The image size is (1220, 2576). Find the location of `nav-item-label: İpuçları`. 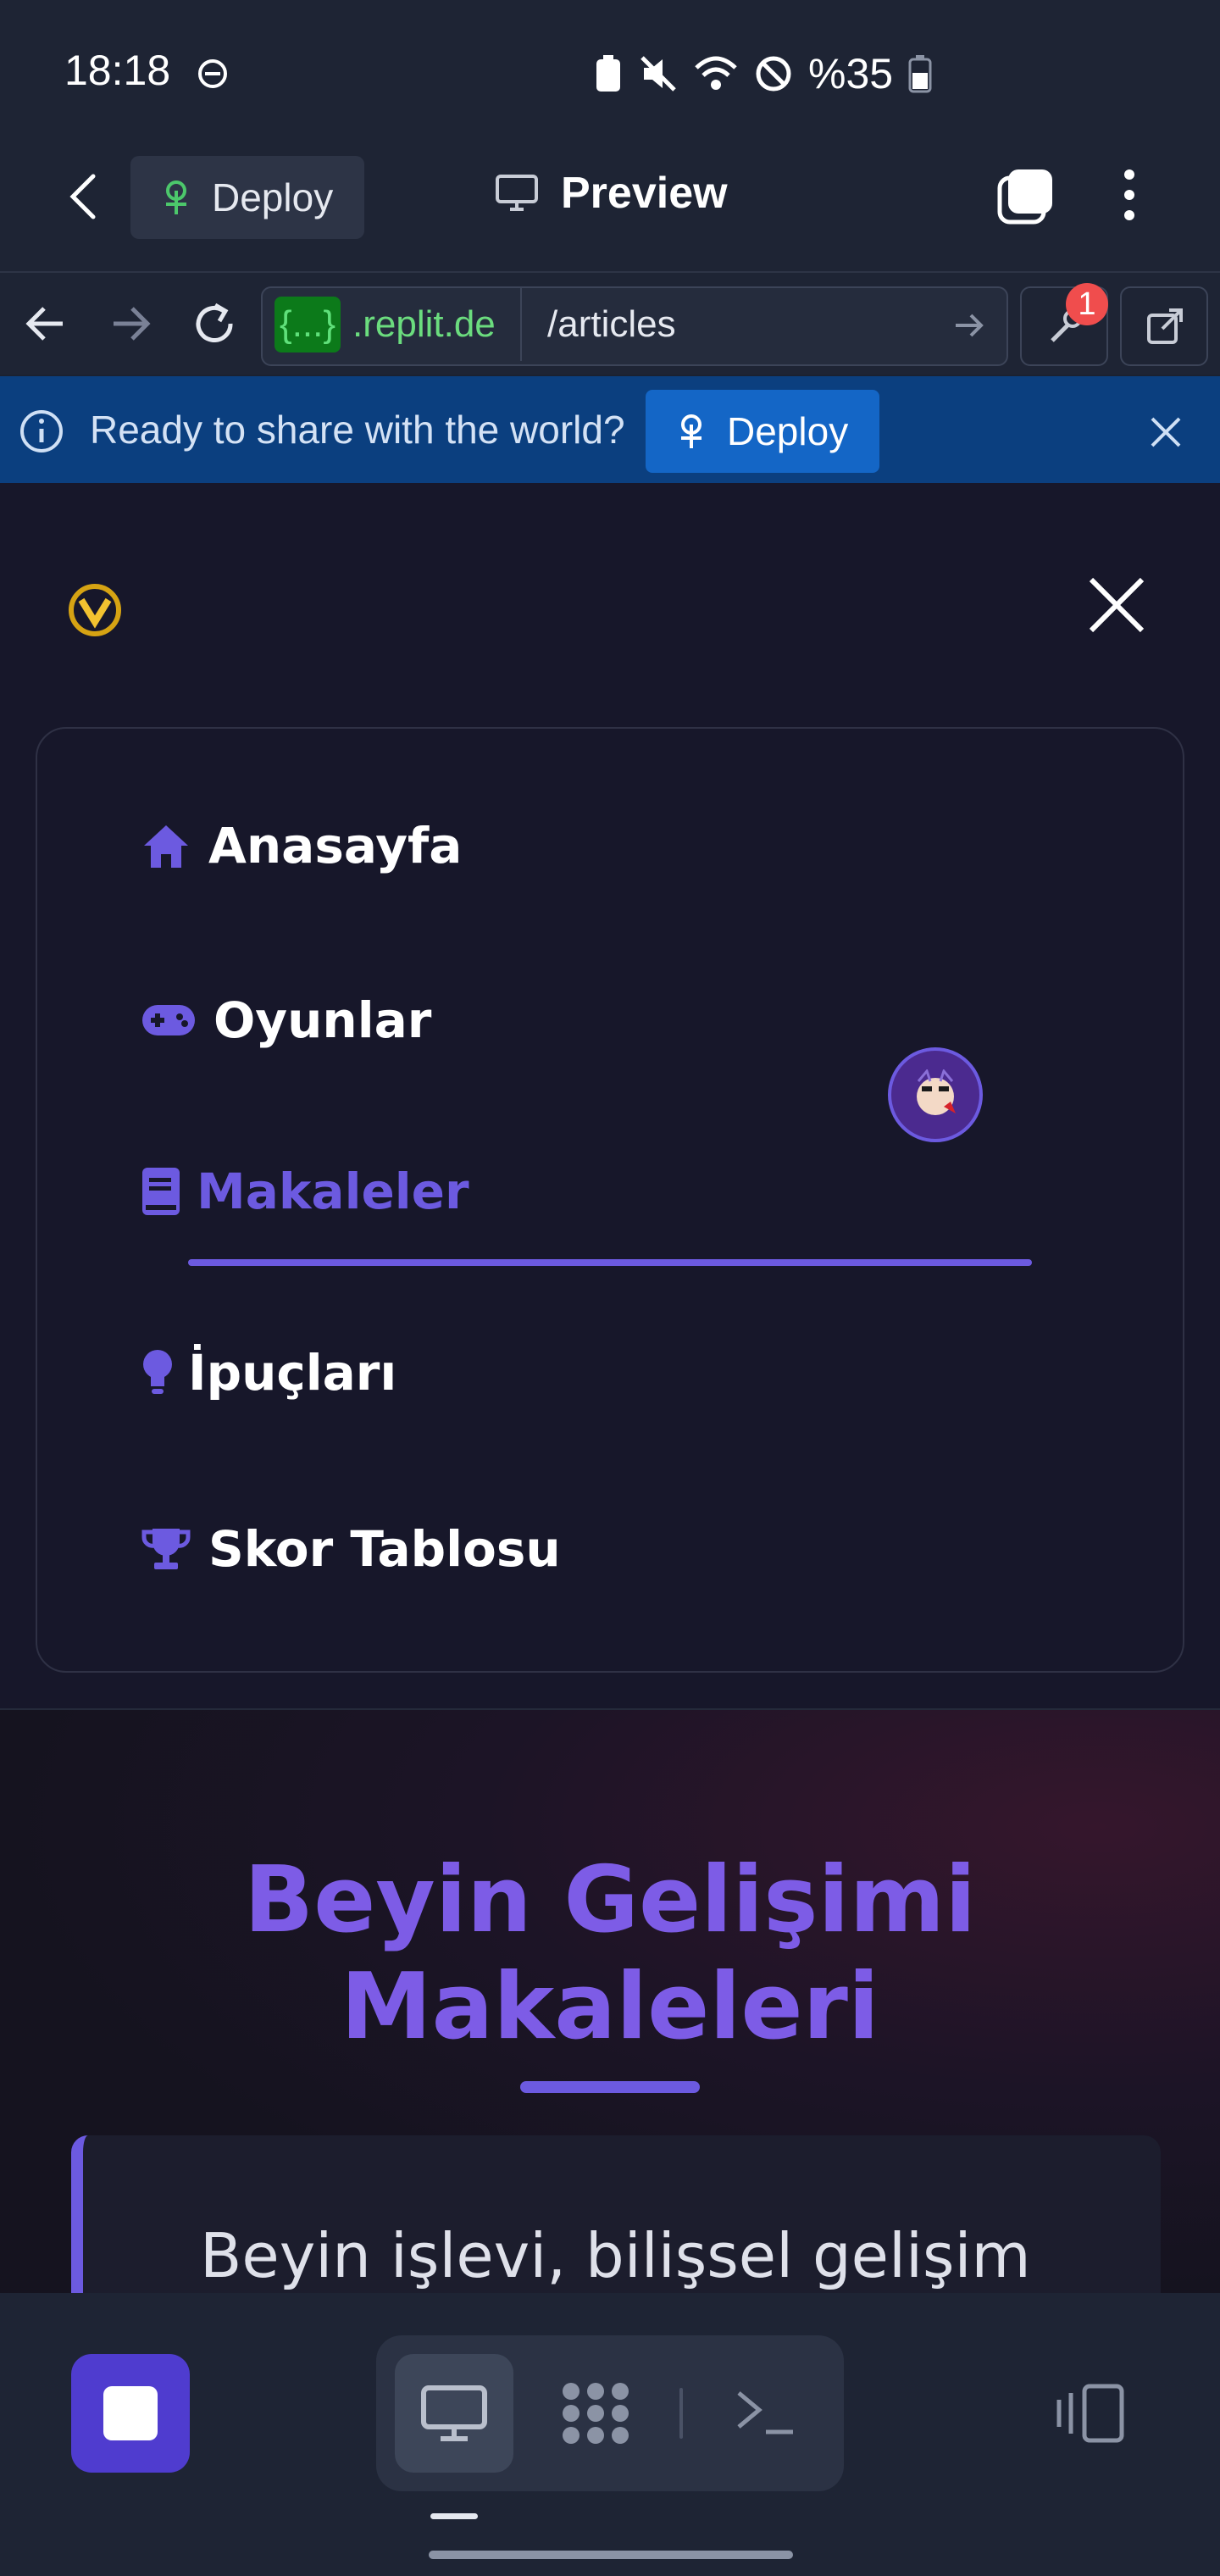

nav-item-label: İpuçları is located at coordinates (292, 1373).